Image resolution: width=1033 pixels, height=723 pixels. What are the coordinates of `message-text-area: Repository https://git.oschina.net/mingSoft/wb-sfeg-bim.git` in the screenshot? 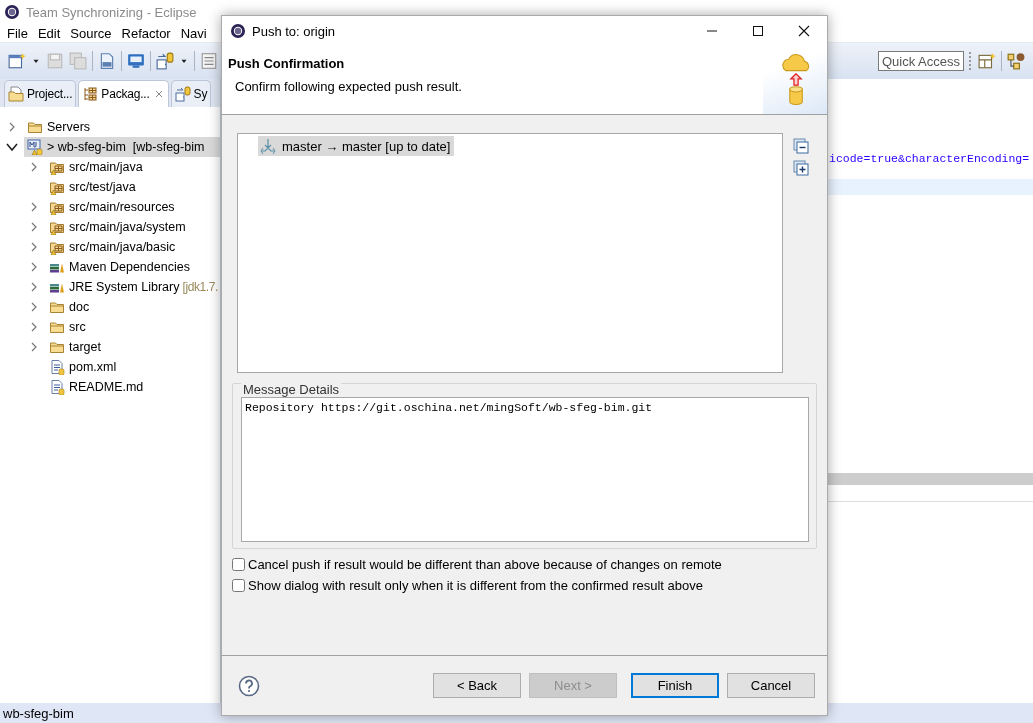 It's located at (525, 469).